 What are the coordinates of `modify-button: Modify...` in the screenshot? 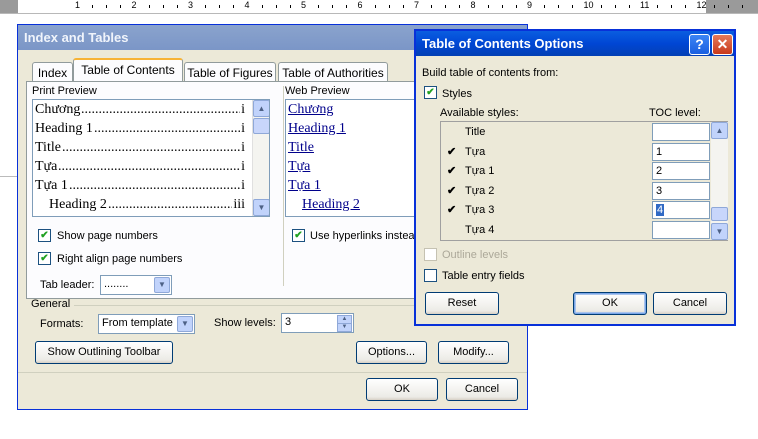 It's located at (473, 352).